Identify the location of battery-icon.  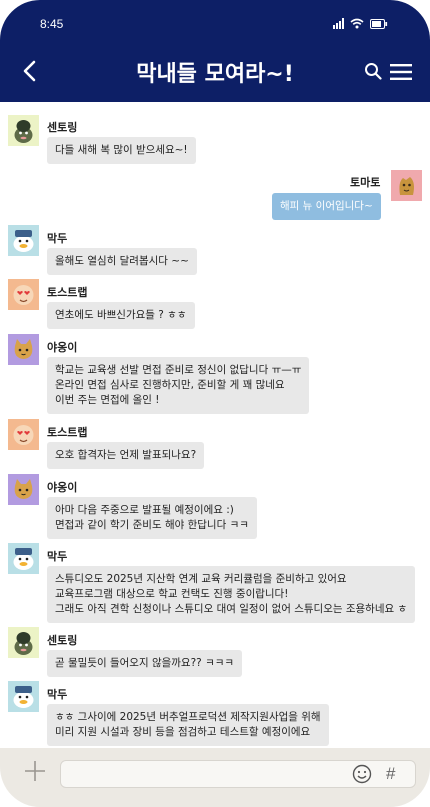
(379, 24).